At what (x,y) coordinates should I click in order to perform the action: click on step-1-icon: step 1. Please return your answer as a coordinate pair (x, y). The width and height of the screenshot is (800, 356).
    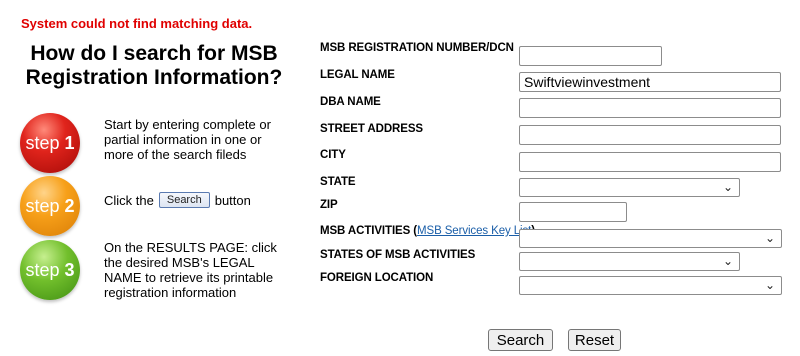
    Looking at the image, I should click on (50, 143).